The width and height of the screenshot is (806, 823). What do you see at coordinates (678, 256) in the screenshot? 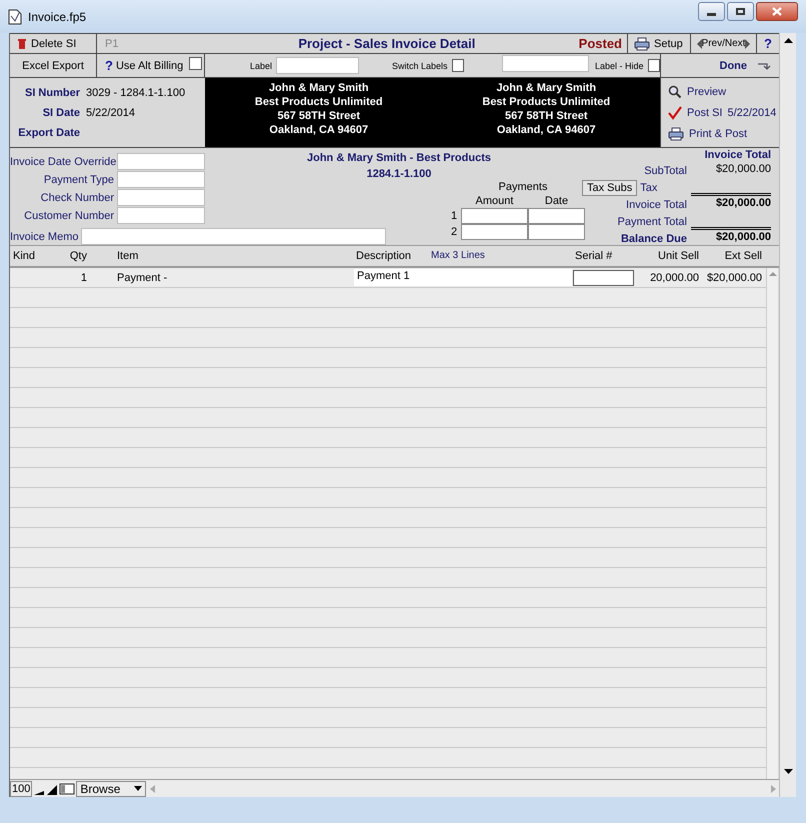
I see `column-header: Unit Sell` at bounding box center [678, 256].